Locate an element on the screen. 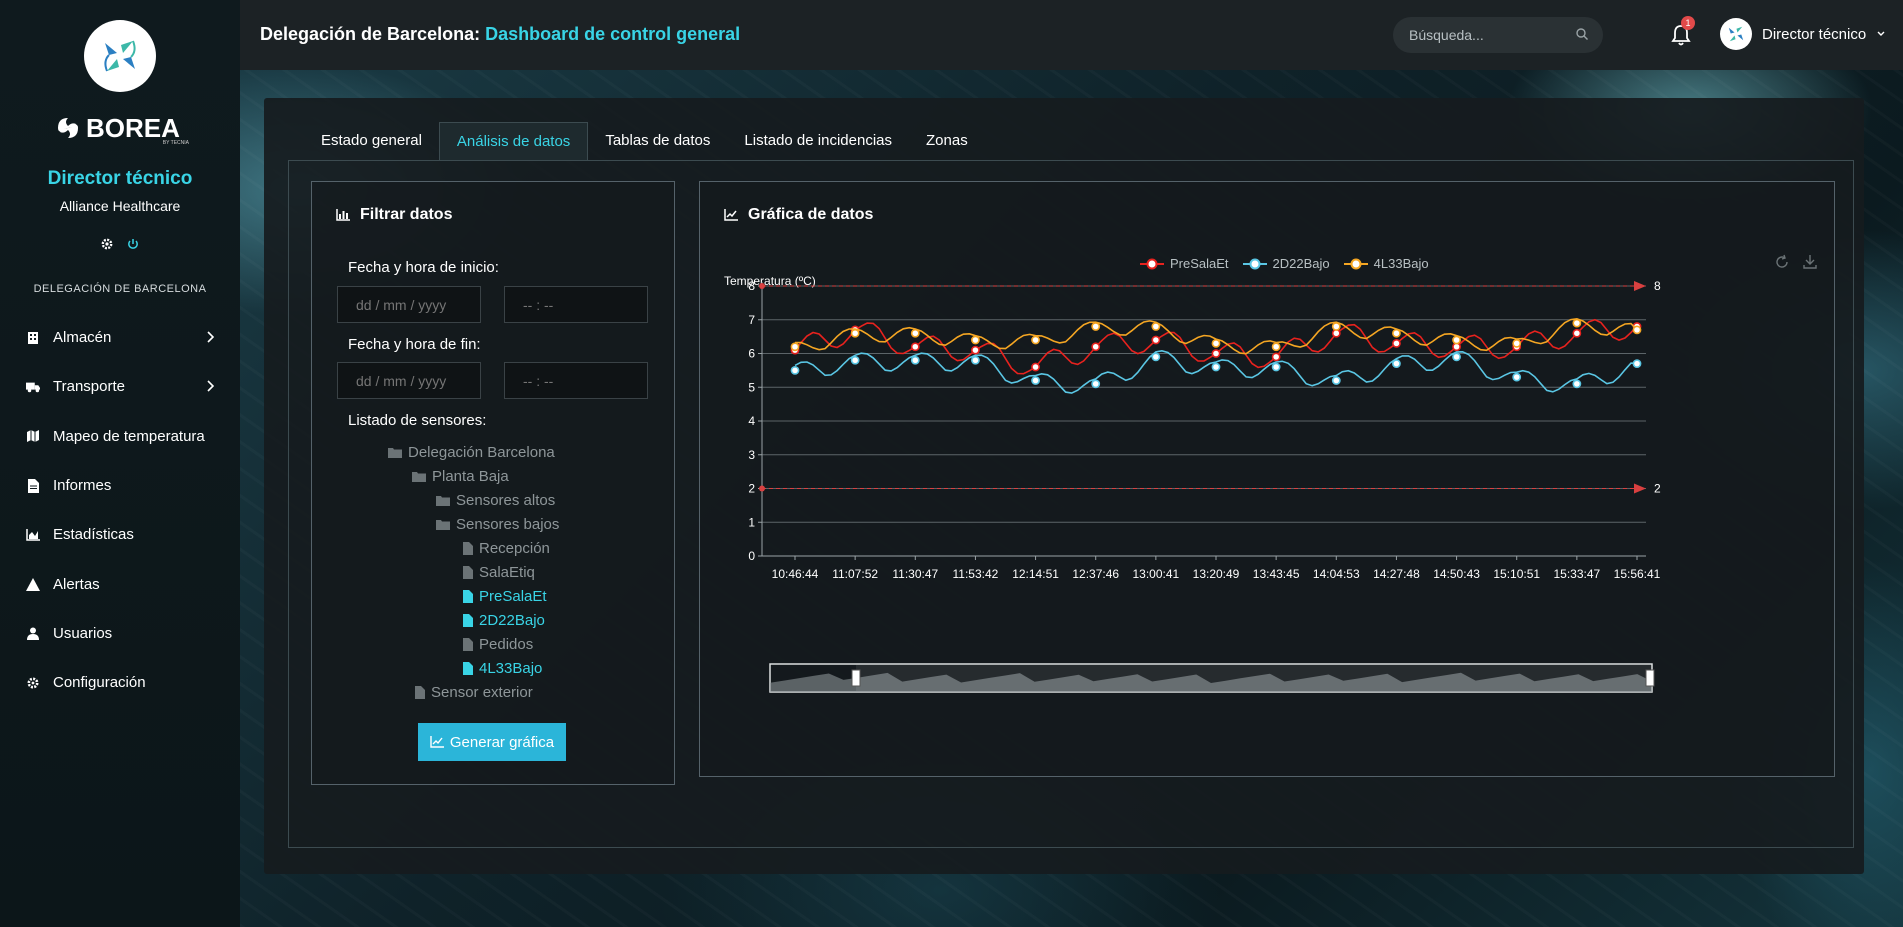  search-icon is located at coordinates (1582, 34).